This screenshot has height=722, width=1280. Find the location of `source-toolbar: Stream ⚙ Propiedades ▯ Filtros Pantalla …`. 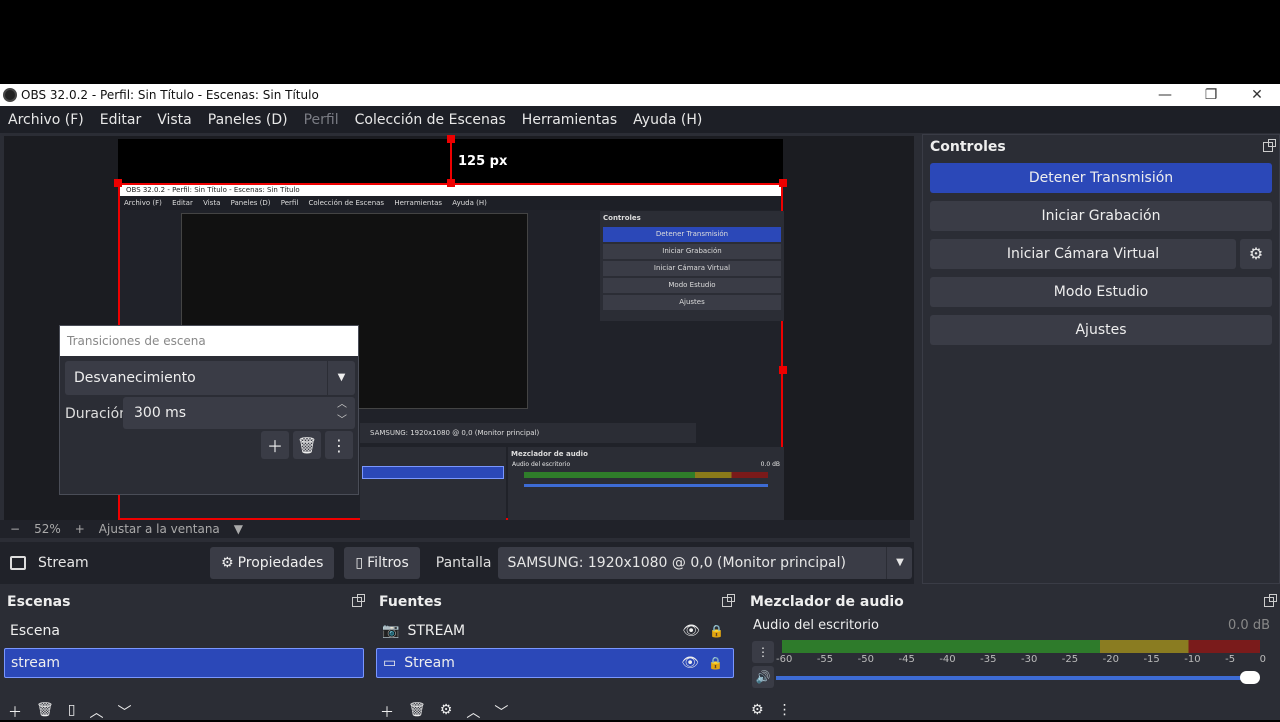

source-toolbar: Stream ⚙ Propiedades ▯ Filtros Pantalla … is located at coordinates (457, 563).